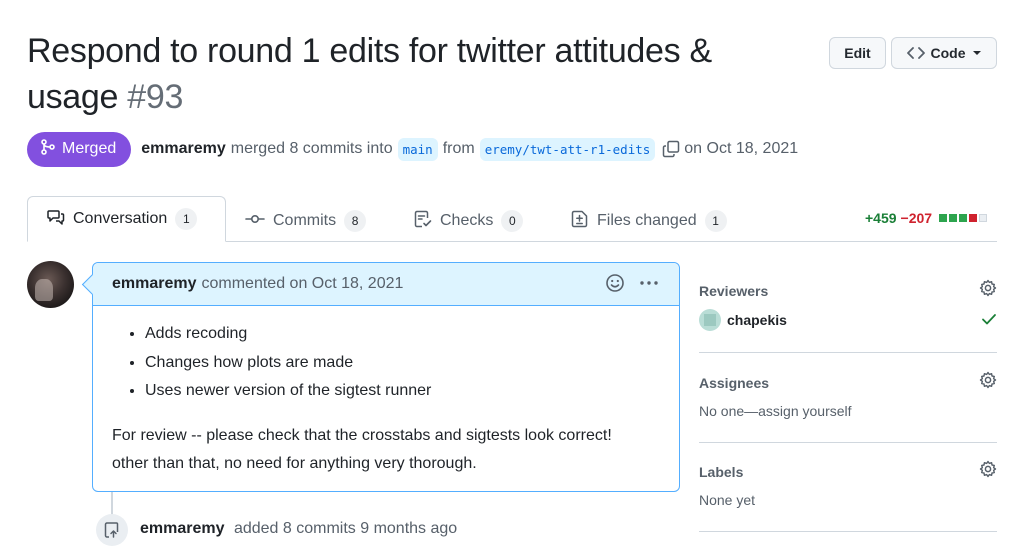 The height and width of the screenshot is (546, 1024). What do you see at coordinates (423, 221) in the screenshot?
I see `checklist-icon` at bounding box center [423, 221].